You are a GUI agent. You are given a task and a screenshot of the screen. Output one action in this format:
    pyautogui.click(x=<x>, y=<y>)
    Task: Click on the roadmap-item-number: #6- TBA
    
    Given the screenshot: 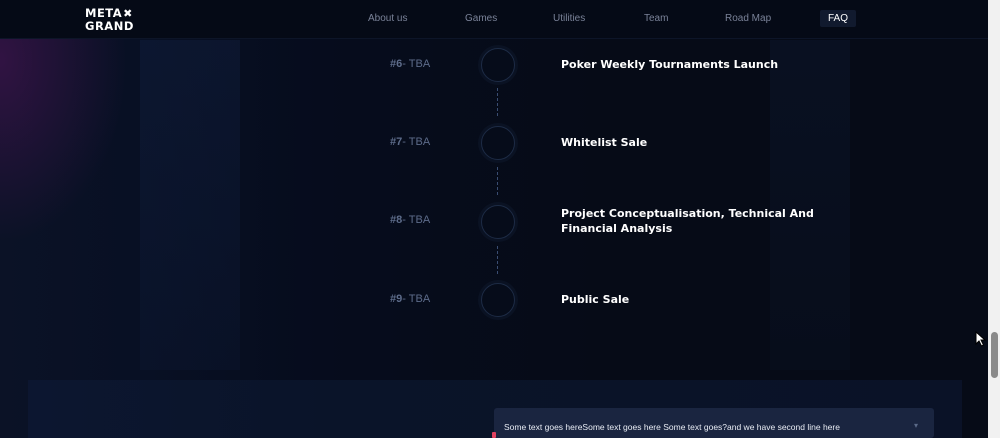 What is the action you would take?
    pyautogui.click(x=410, y=64)
    